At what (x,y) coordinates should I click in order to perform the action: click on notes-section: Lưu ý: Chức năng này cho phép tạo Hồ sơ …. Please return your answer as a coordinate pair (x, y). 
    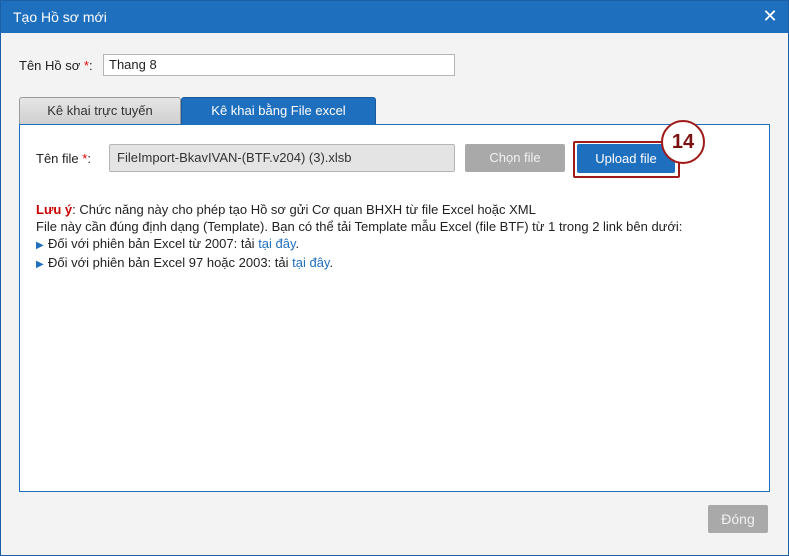
    Looking at the image, I should click on (397, 237).